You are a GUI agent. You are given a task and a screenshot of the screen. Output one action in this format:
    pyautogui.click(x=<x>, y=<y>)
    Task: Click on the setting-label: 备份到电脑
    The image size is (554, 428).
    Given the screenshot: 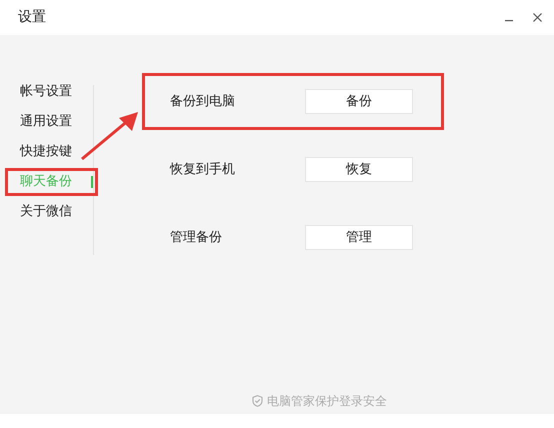 What is the action you would take?
    pyautogui.click(x=203, y=101)
    